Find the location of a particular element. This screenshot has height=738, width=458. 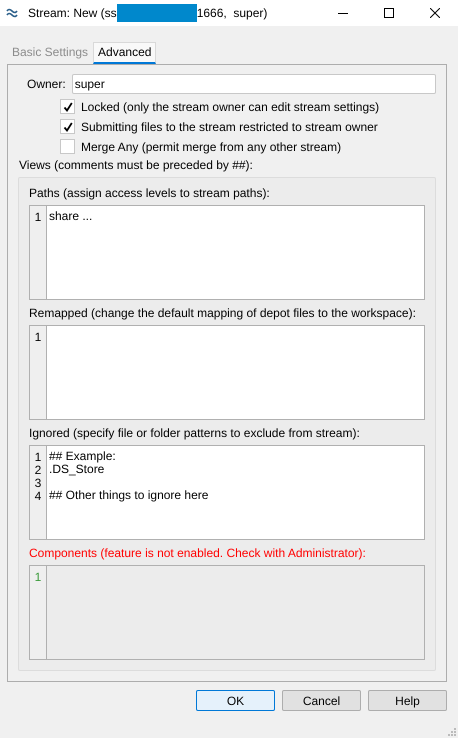

window-title: 1666, super) is located at coordinates (232, 13).